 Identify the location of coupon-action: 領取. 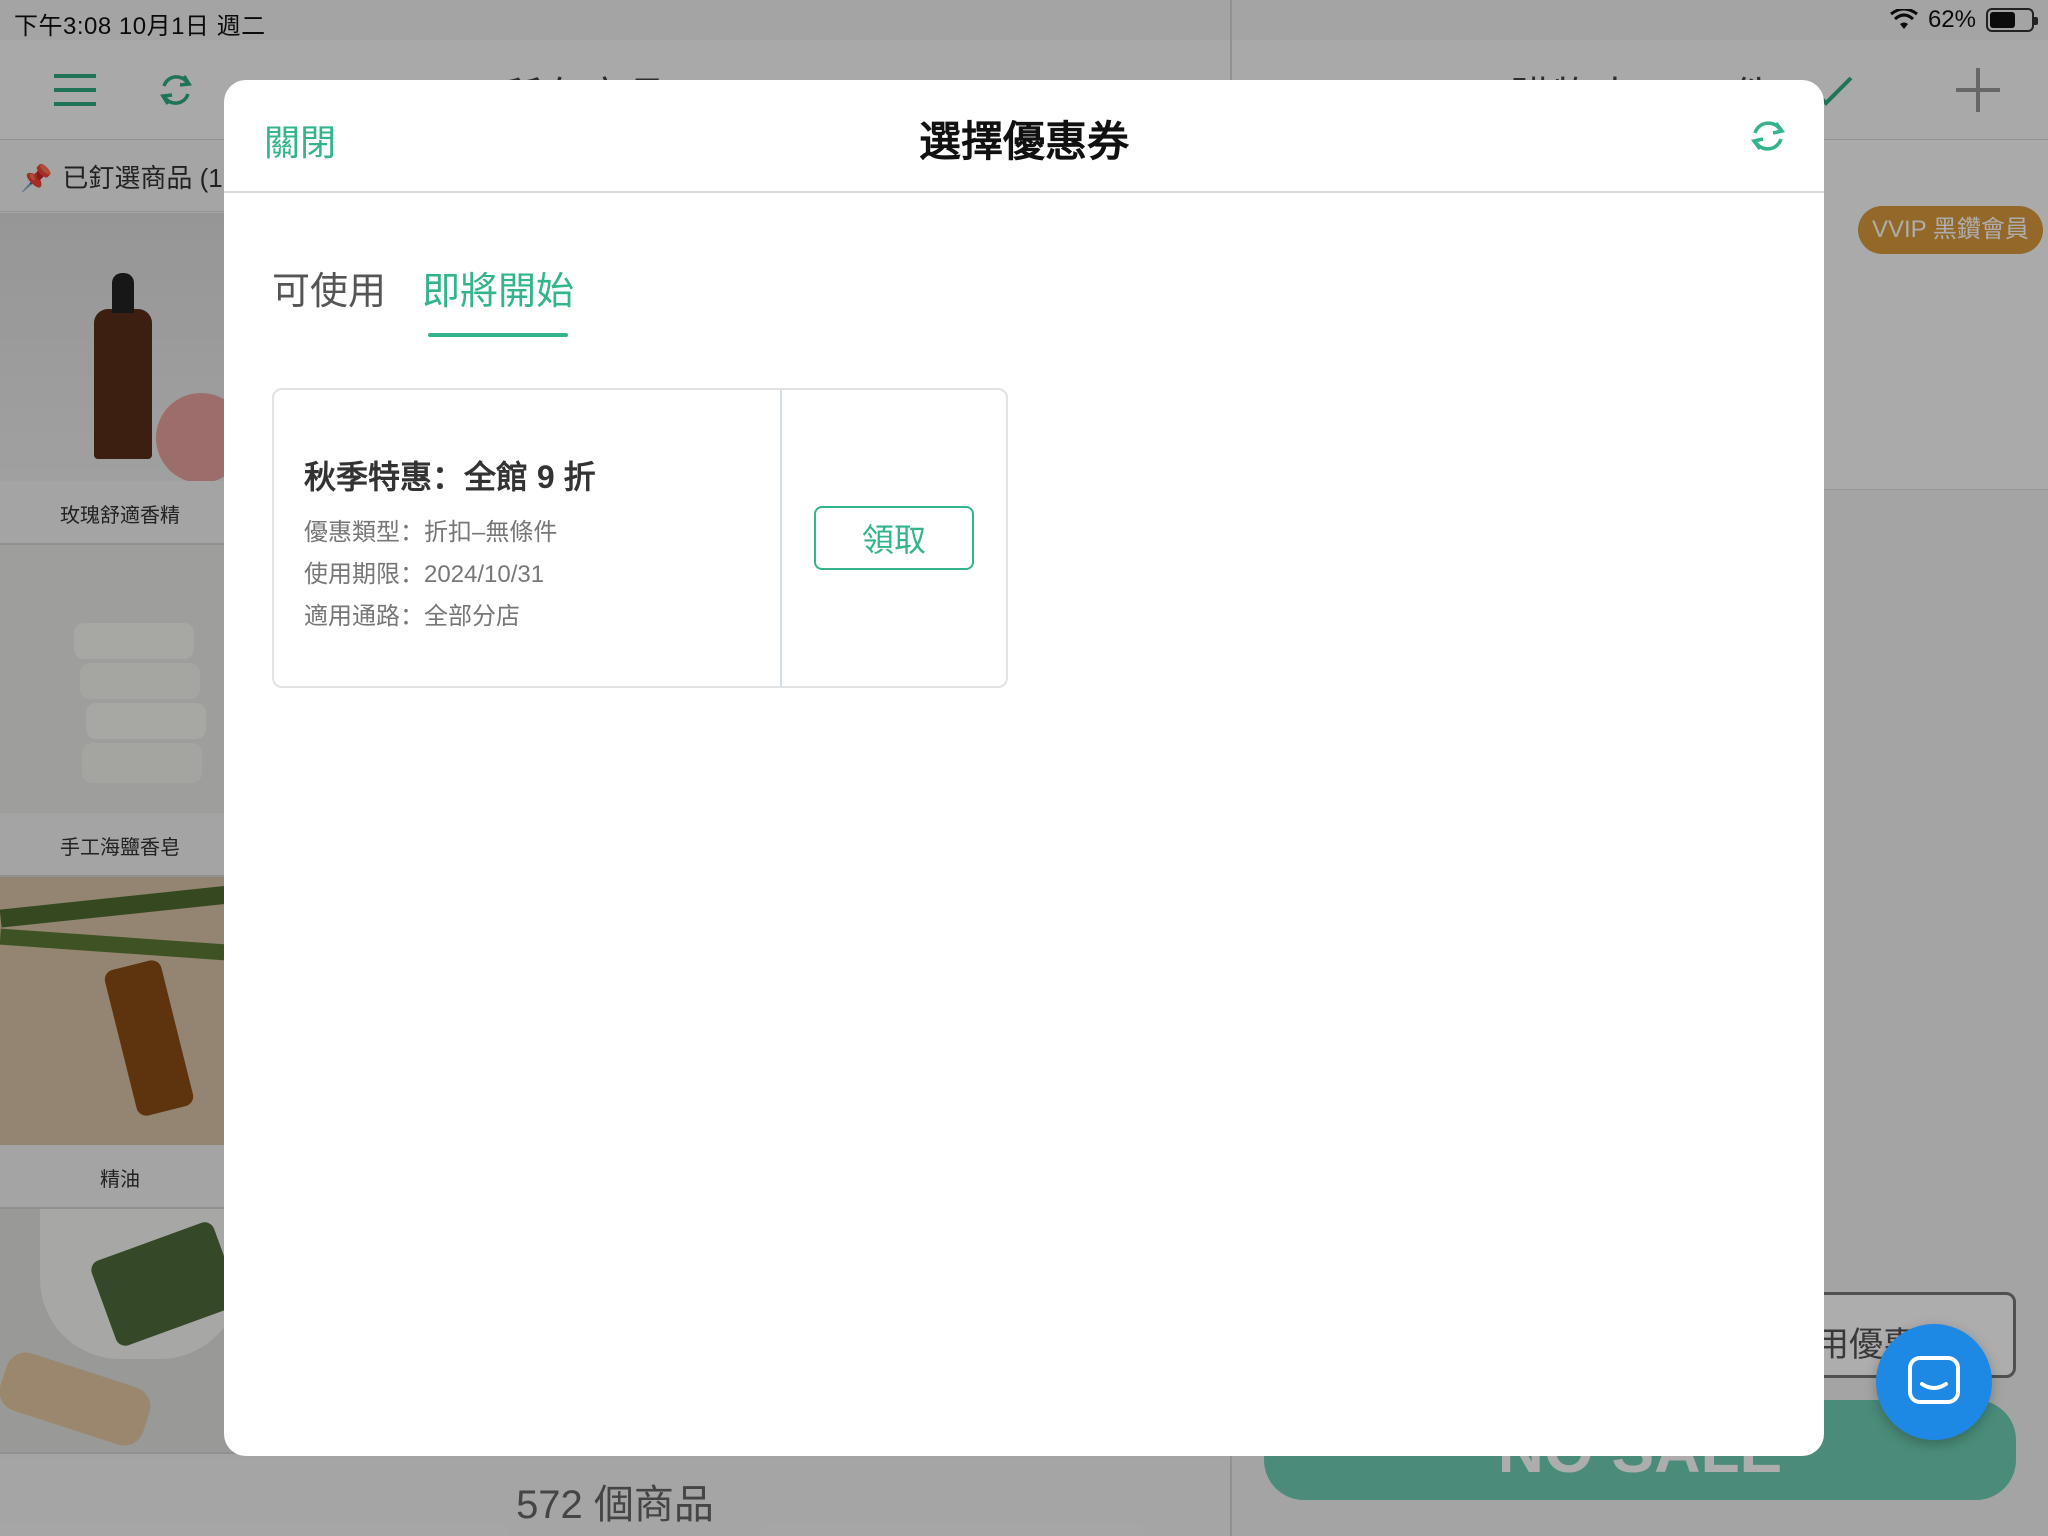
(894, 538).